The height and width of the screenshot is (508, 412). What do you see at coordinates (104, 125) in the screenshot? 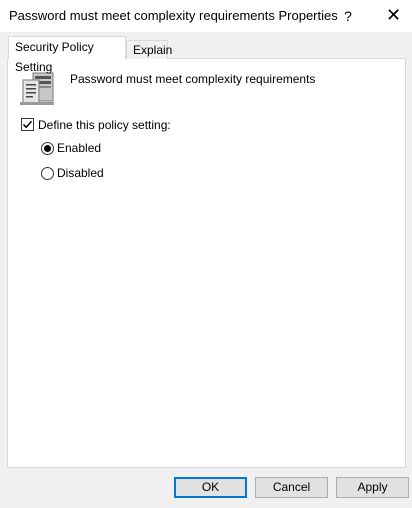
I see `define-policy-label: Define this policy setting:` at bounding box center [104, 125].